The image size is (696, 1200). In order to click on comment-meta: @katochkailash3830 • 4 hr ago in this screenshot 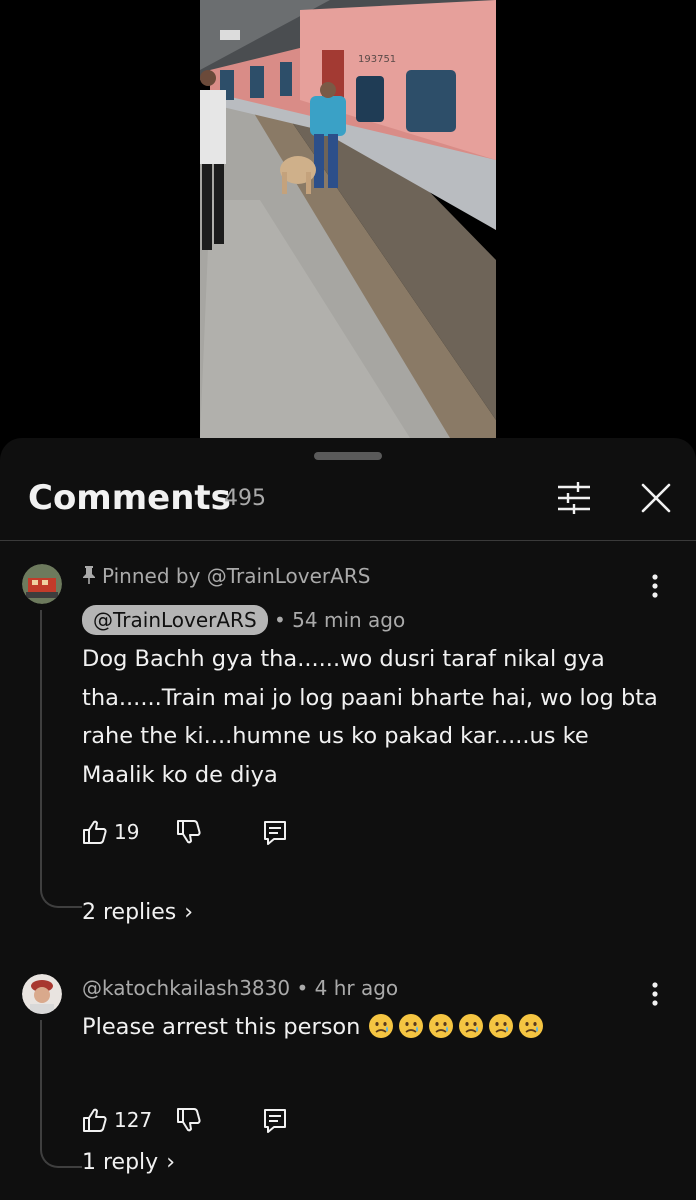, I will do `click(240, 988)`.